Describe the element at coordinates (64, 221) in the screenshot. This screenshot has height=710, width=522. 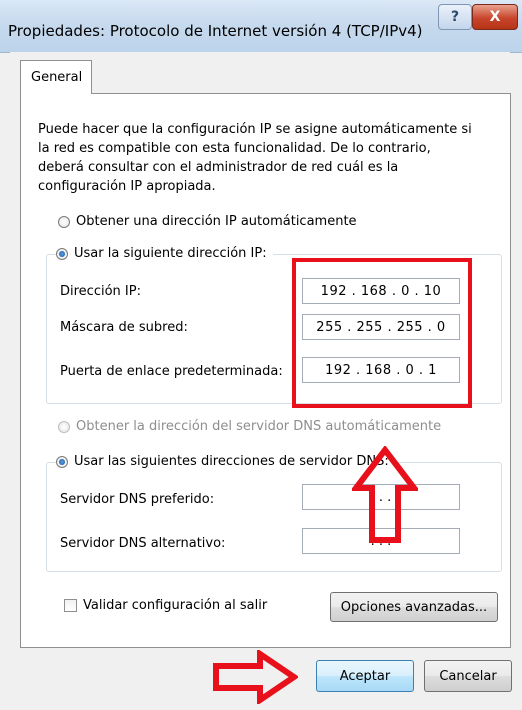
I see `radio-ip-auto-circle` at that location.